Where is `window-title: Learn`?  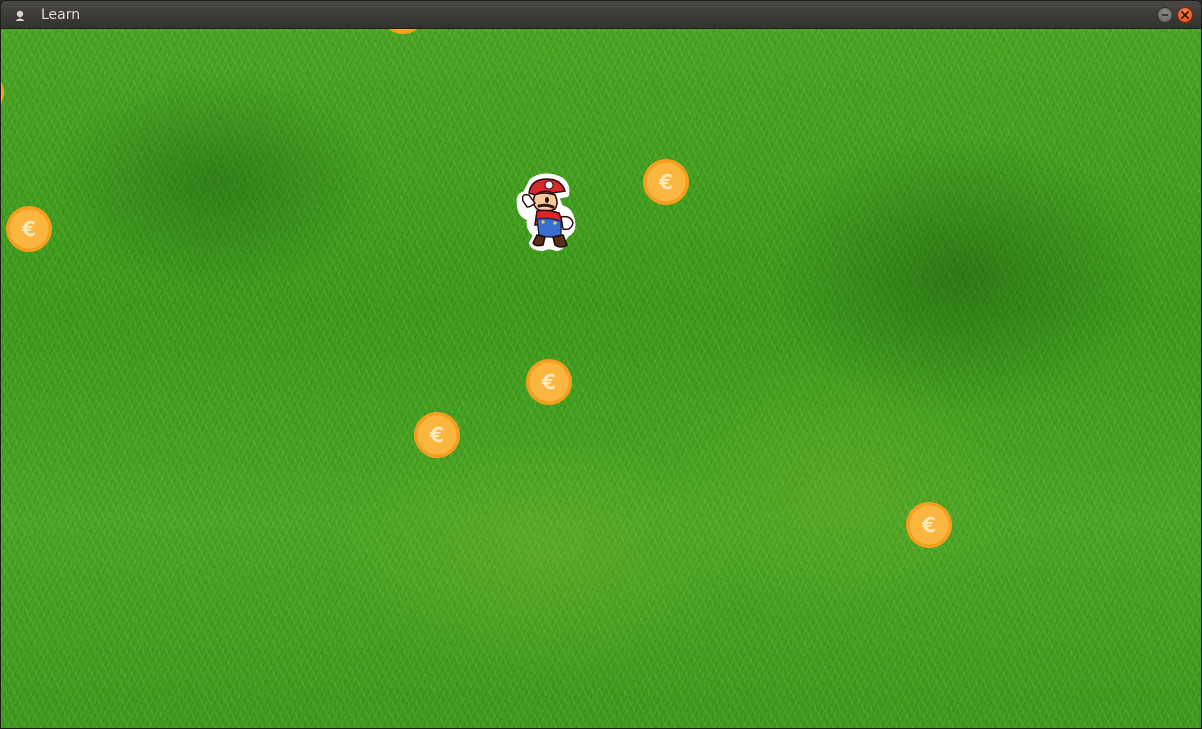 window-title: Learn is located at coordinates (61, 15).